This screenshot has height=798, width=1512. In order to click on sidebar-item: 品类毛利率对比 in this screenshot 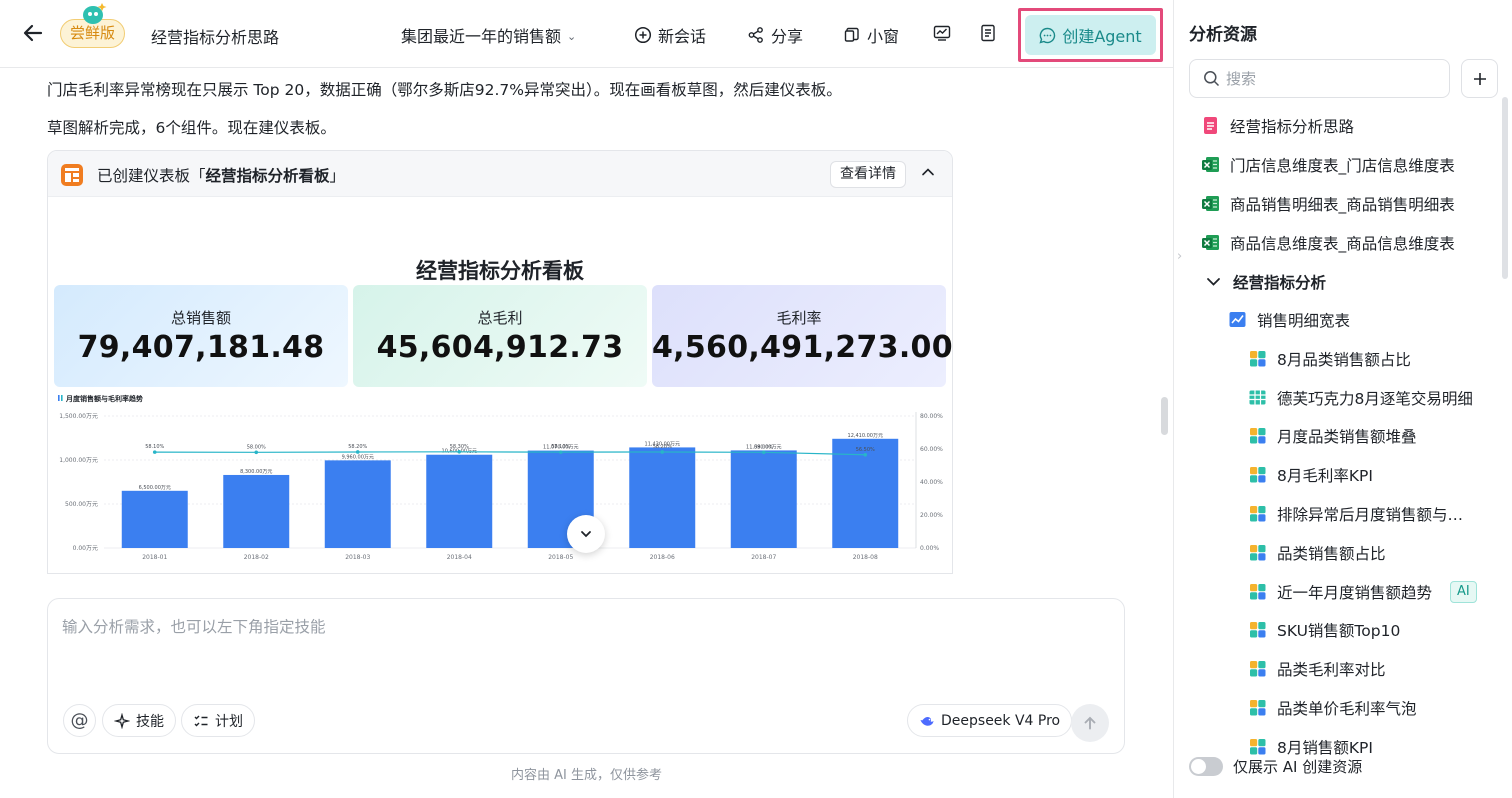, I will do `click(1317, 668)`.